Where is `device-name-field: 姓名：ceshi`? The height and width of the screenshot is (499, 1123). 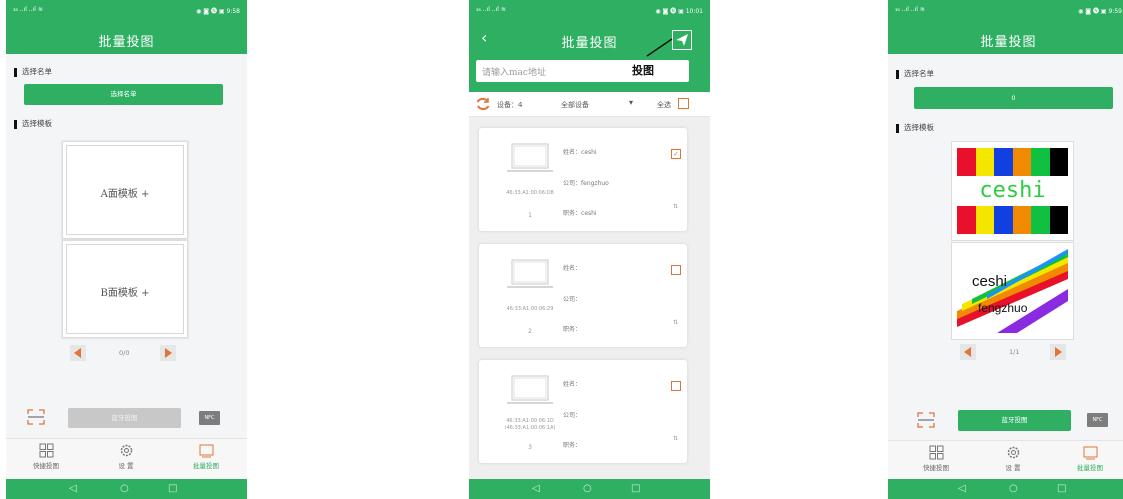 device-name-field: 姓名：ceshi is located at coordinates (580, 151).